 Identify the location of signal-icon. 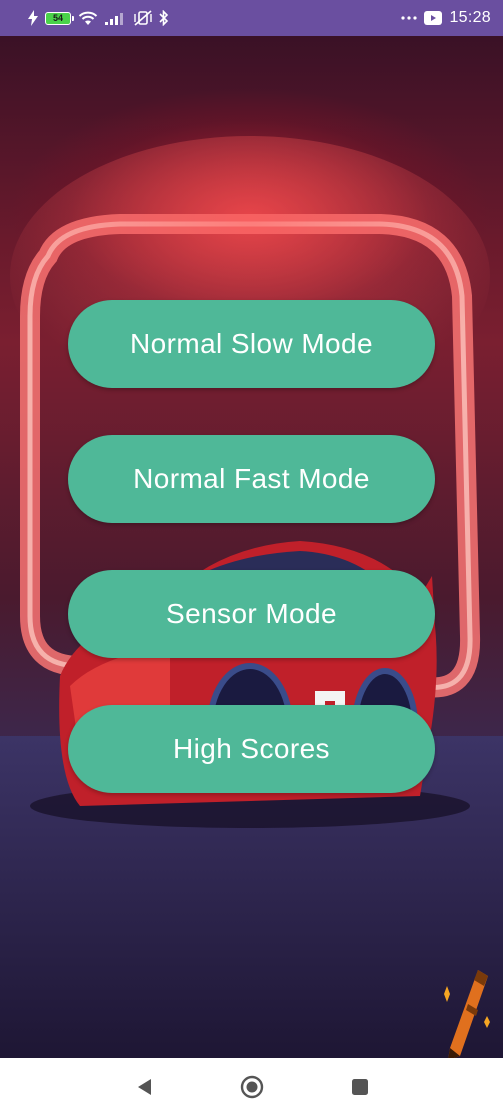
(116, 18).